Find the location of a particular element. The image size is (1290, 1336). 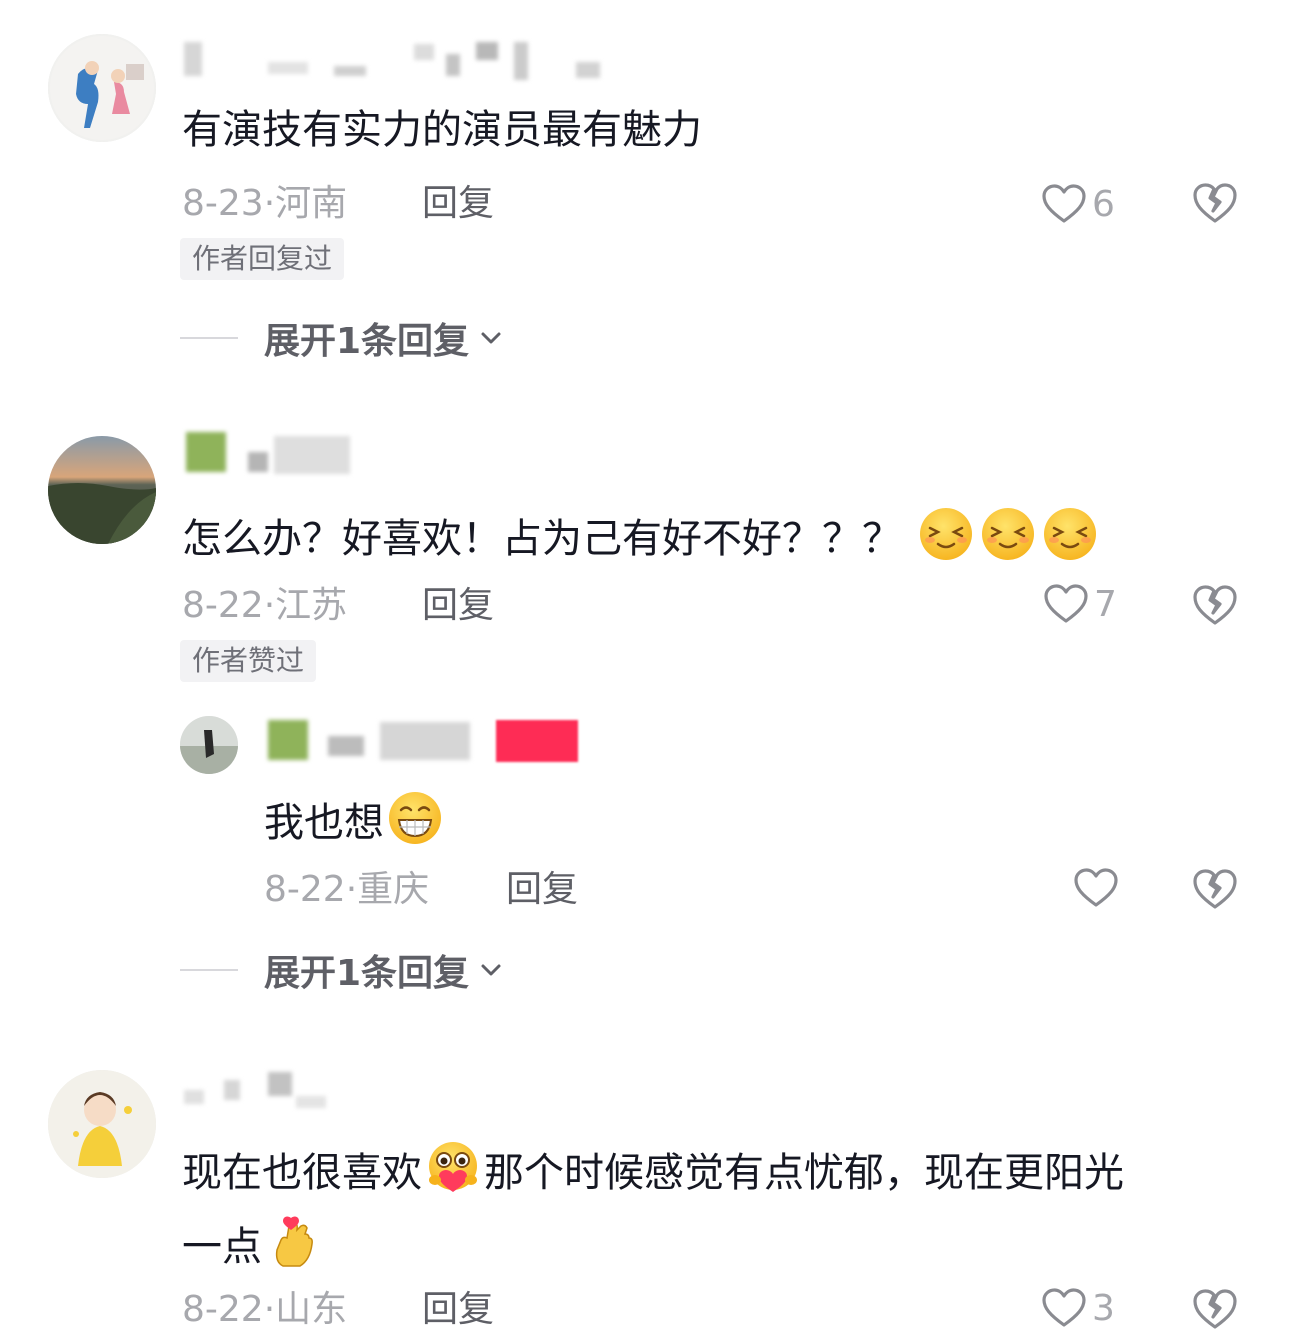

like-count: 6 is located at coordinates (1103, 204).